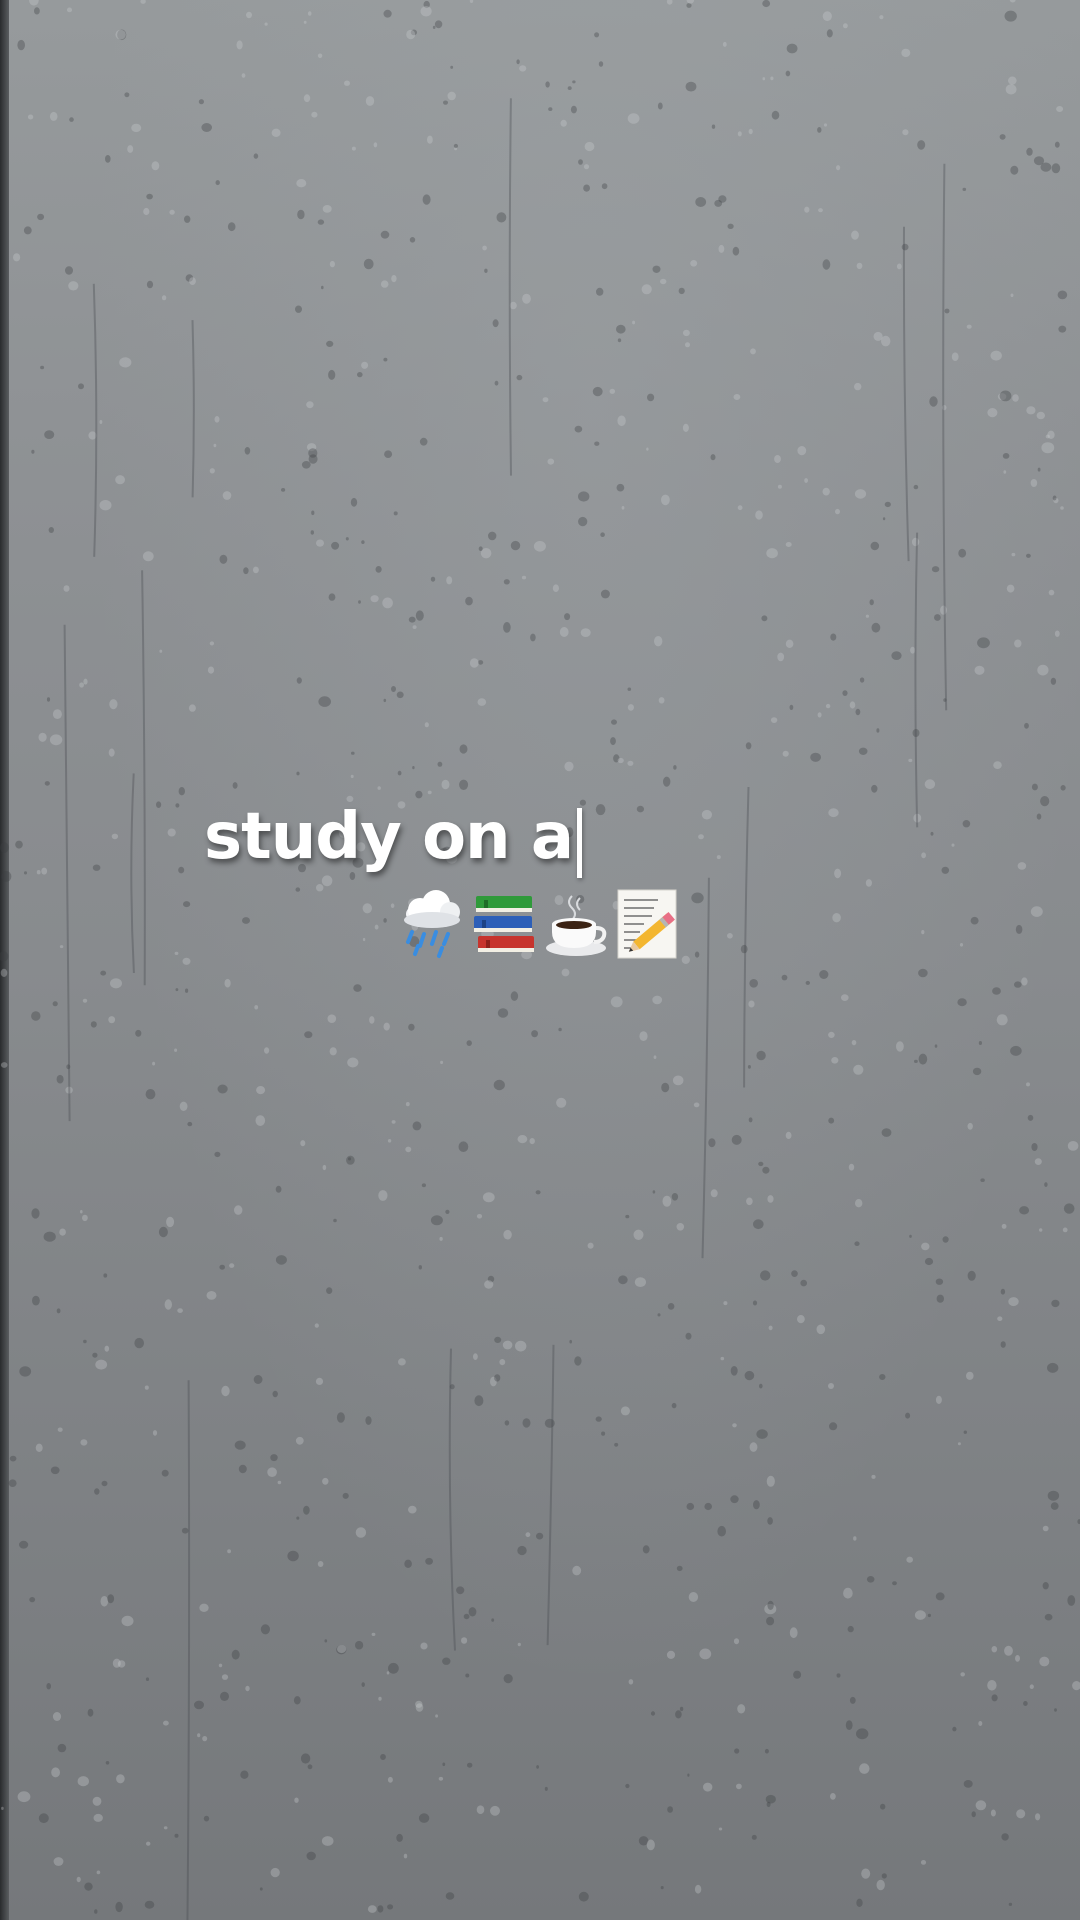  I want to click on books-icon, so click(504, 924).